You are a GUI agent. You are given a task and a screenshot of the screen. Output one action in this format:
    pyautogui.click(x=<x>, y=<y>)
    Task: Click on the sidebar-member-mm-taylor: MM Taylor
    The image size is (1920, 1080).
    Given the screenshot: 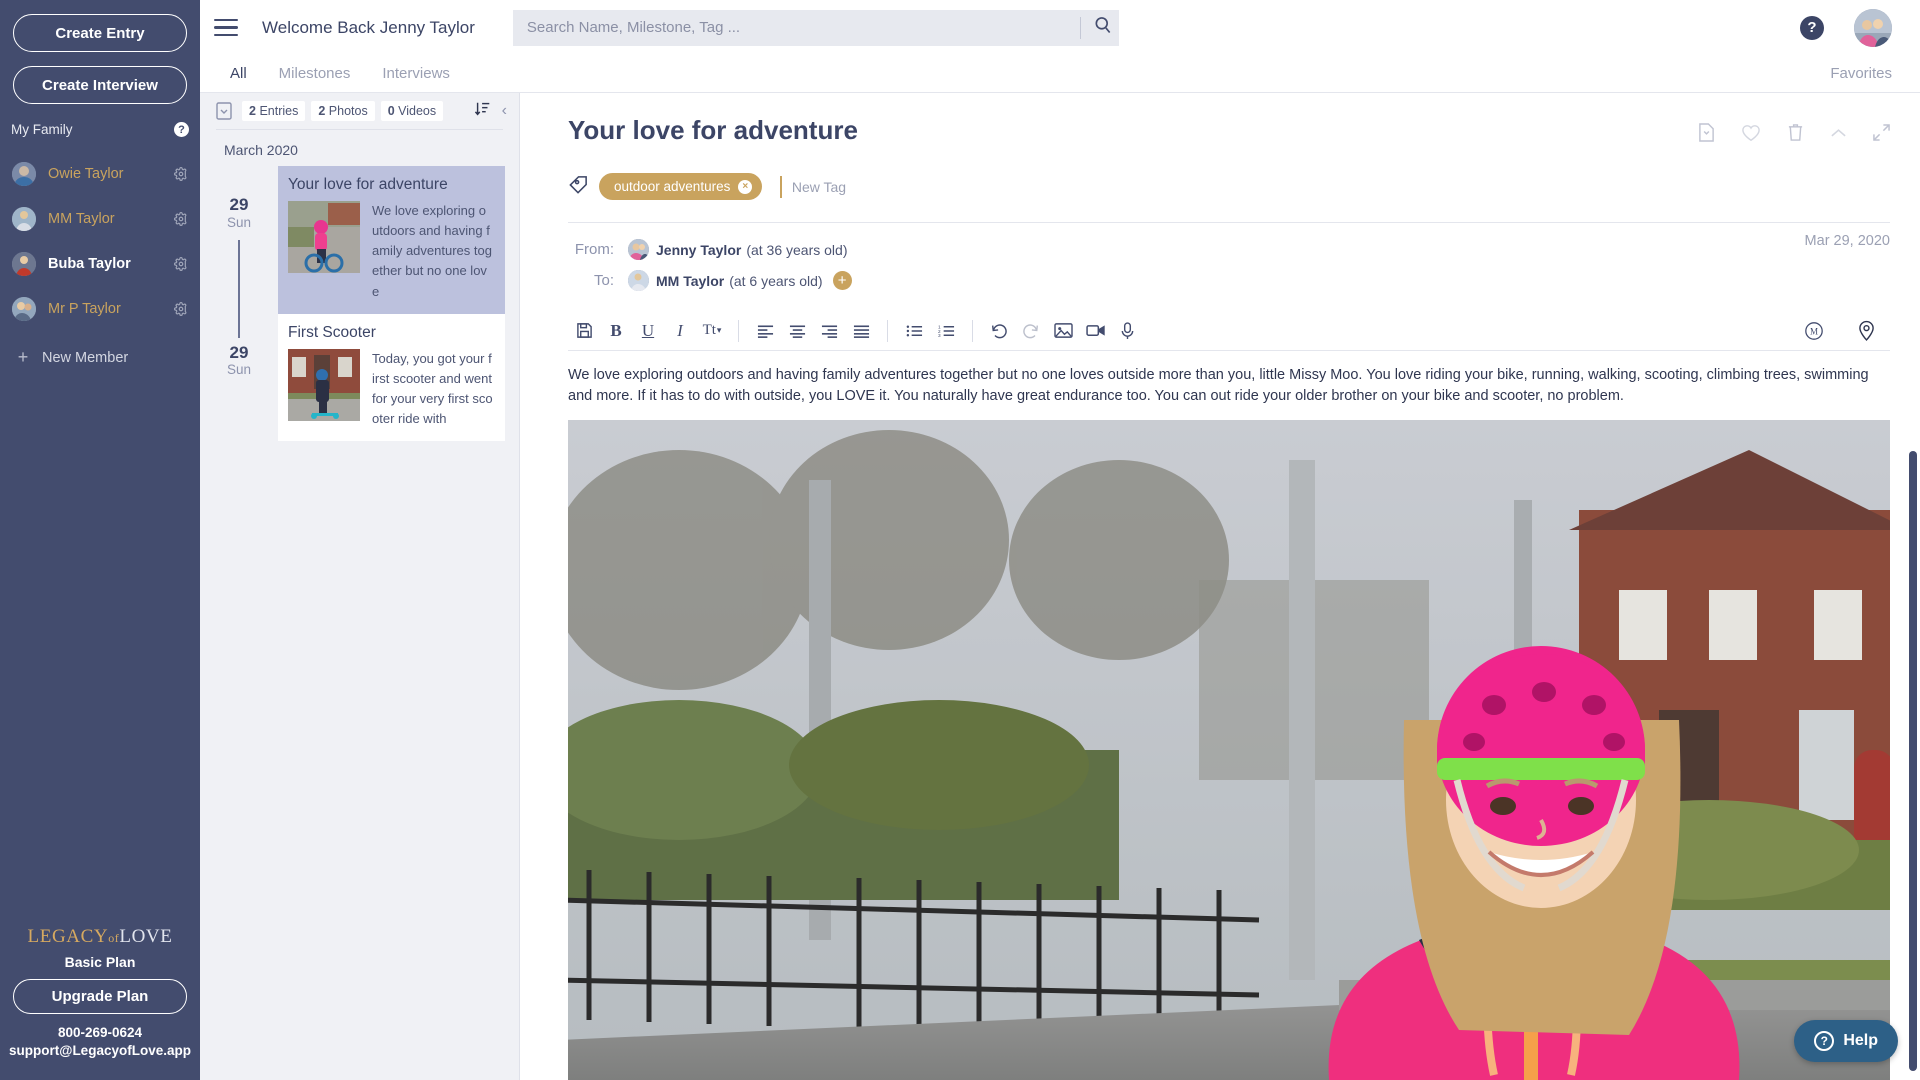 What is the action you would take?
    pyautogui.click(x=100, y=218)
    